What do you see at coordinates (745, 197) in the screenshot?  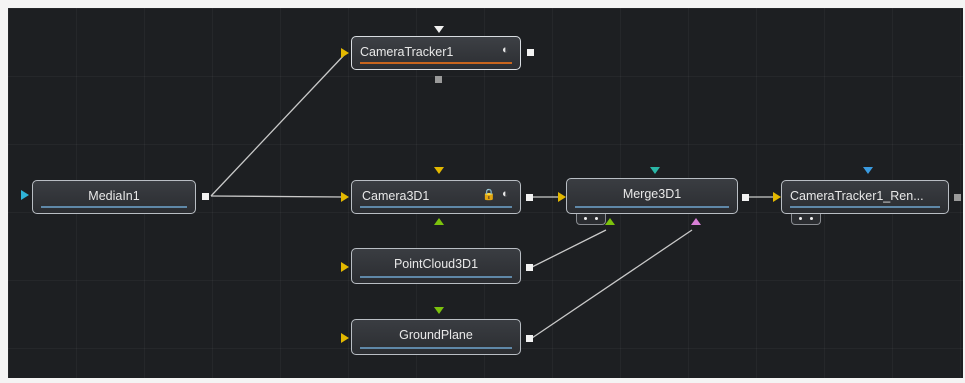 I see `merge3d-output-port` at bounding box center [745, 197].